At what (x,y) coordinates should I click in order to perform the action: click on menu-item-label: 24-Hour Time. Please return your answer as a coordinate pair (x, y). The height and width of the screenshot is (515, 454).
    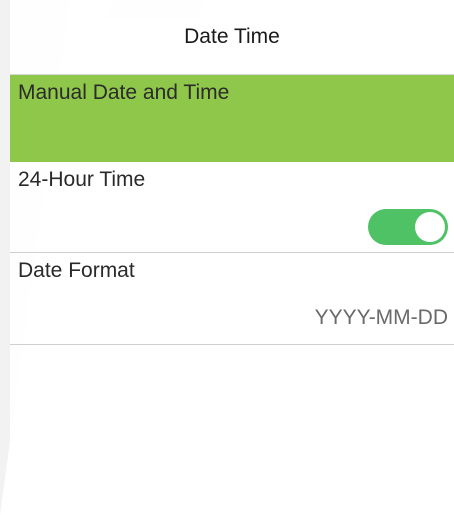
    Looking at the image, I should click on (82, 179).